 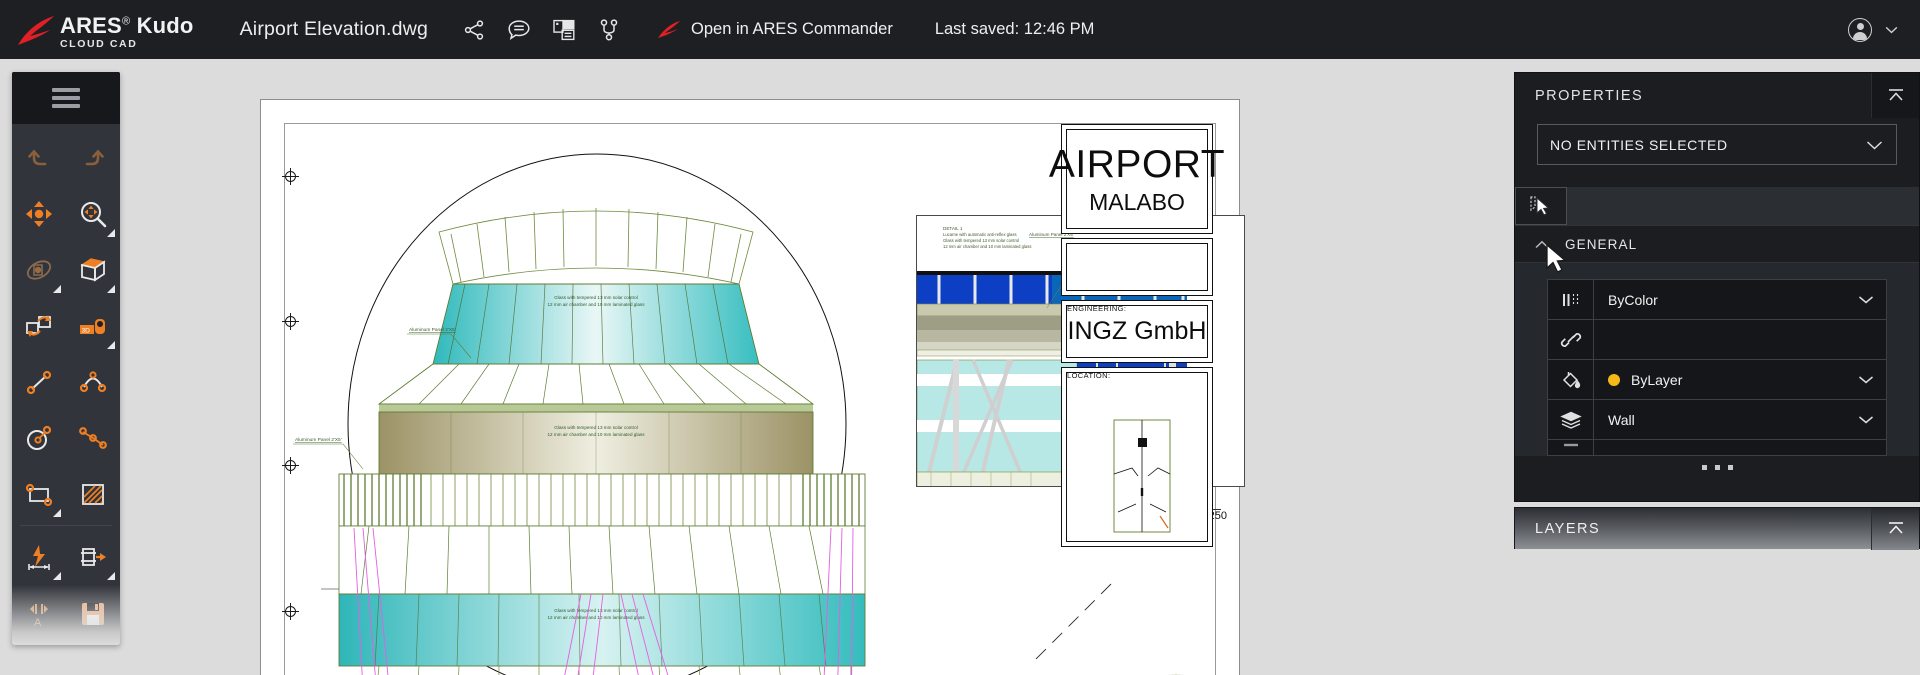 What do you see at coordinates (669, 30) in the screenshot?
I see `ares-mini-swoosh-icon` at bounding box center [669, 30].